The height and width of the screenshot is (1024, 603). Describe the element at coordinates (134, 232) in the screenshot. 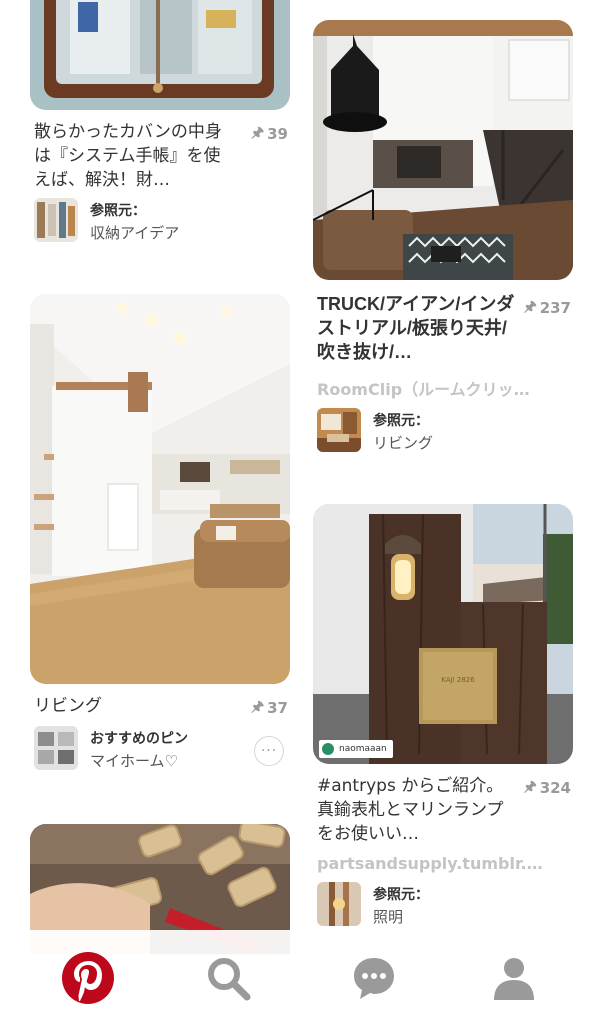

I see `source-board: 収納アイデア` at that location.